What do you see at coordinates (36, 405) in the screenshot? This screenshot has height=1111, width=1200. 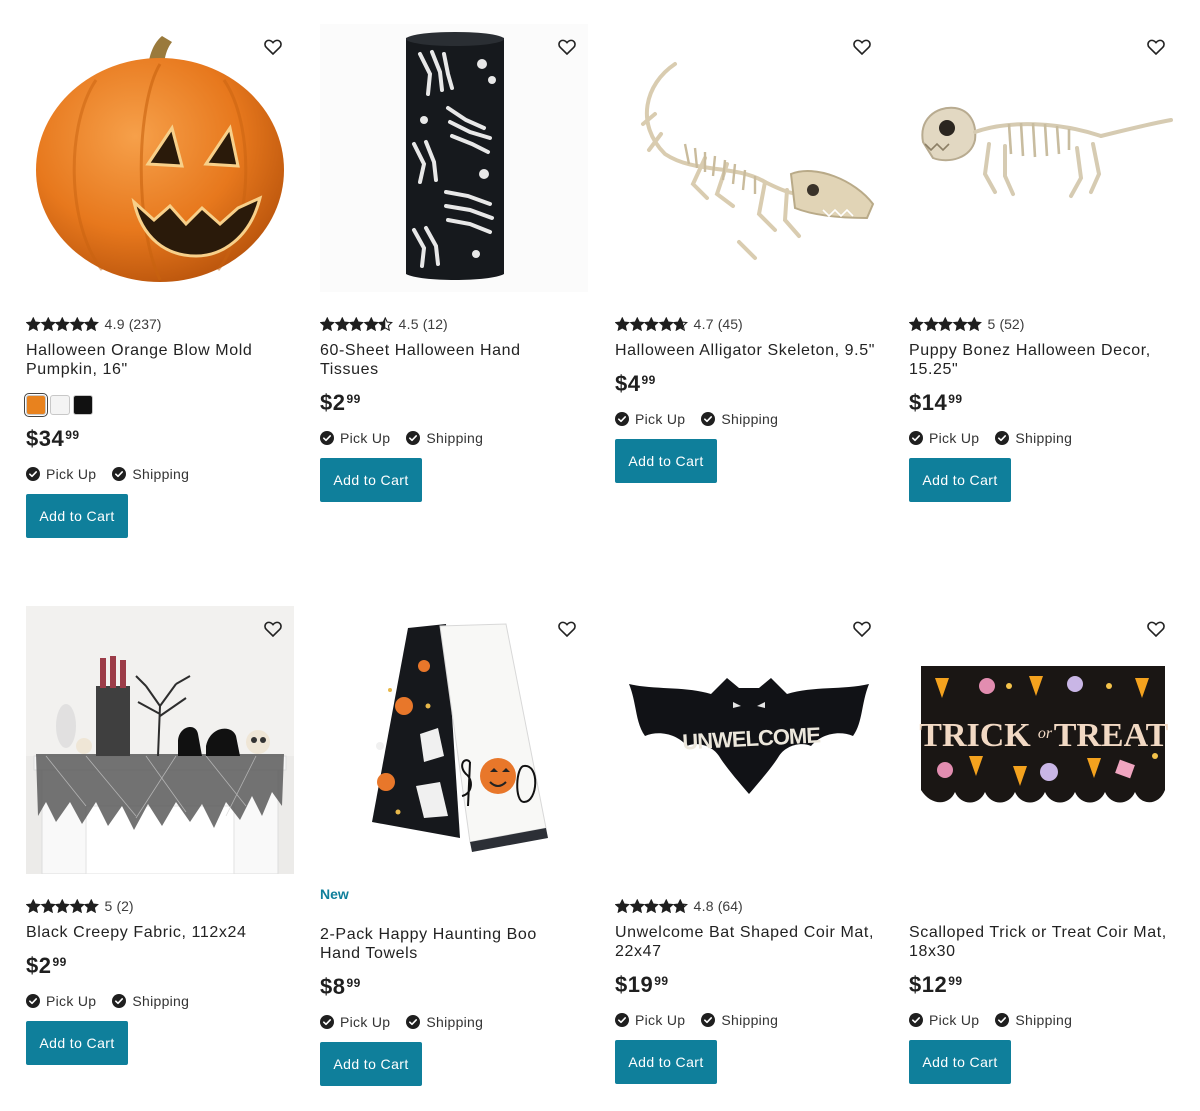 I see `swatch-orange` at bounding box center [36, 405].